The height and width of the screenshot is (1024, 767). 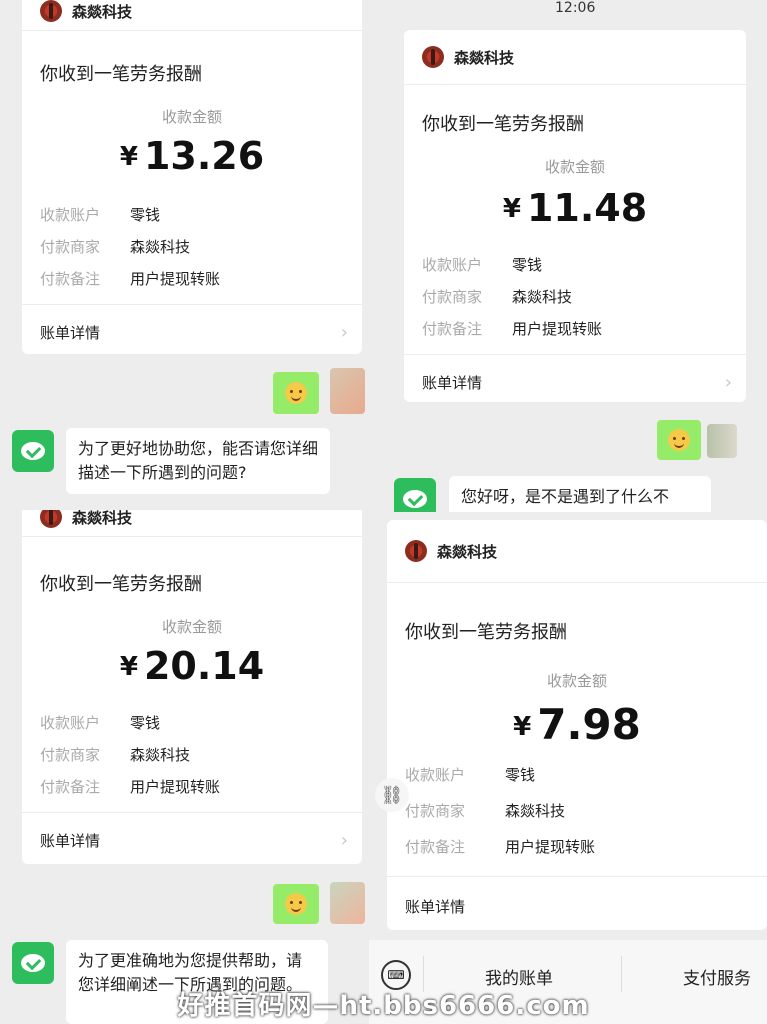 I want to click on amount-value: ¥20.14, so click(x=192, y=666).